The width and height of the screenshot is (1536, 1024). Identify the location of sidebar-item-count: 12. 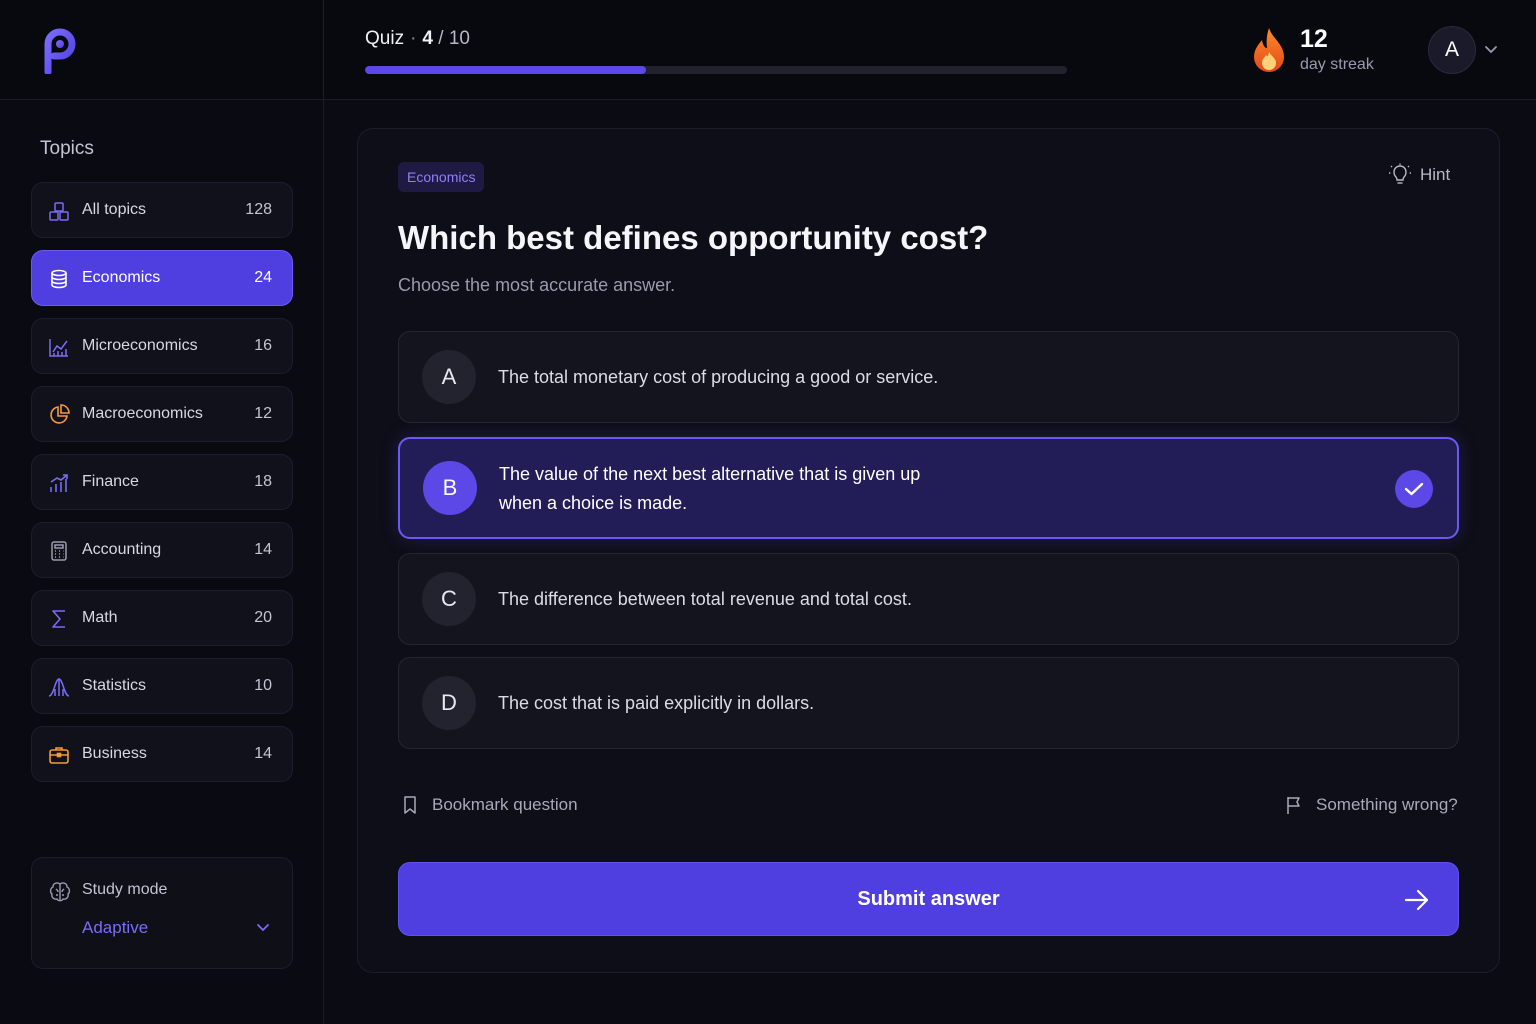
(263, 413).